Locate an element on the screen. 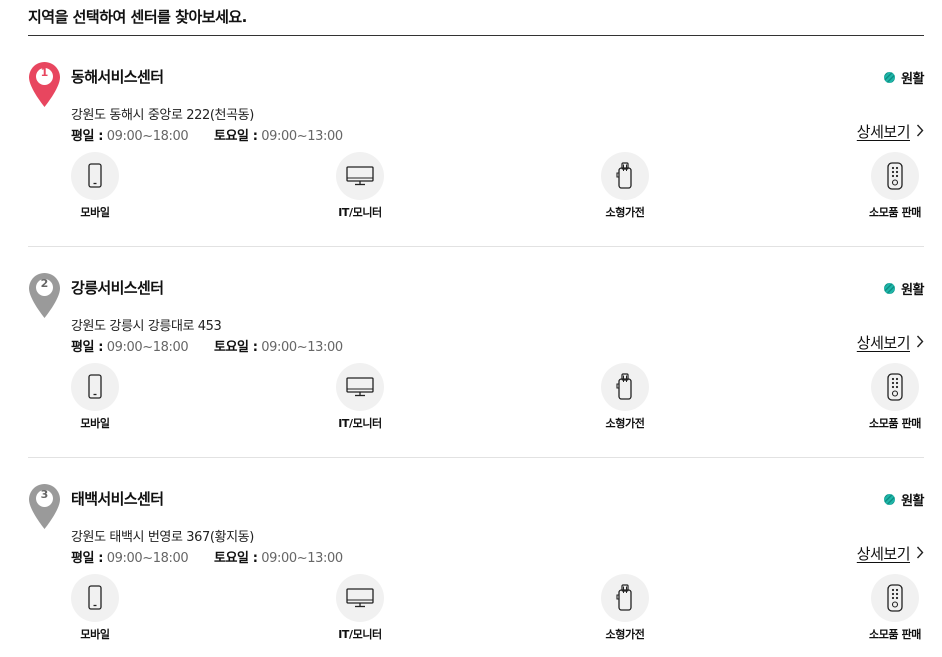  center-number: 2 is located at coordinates (44, 283).